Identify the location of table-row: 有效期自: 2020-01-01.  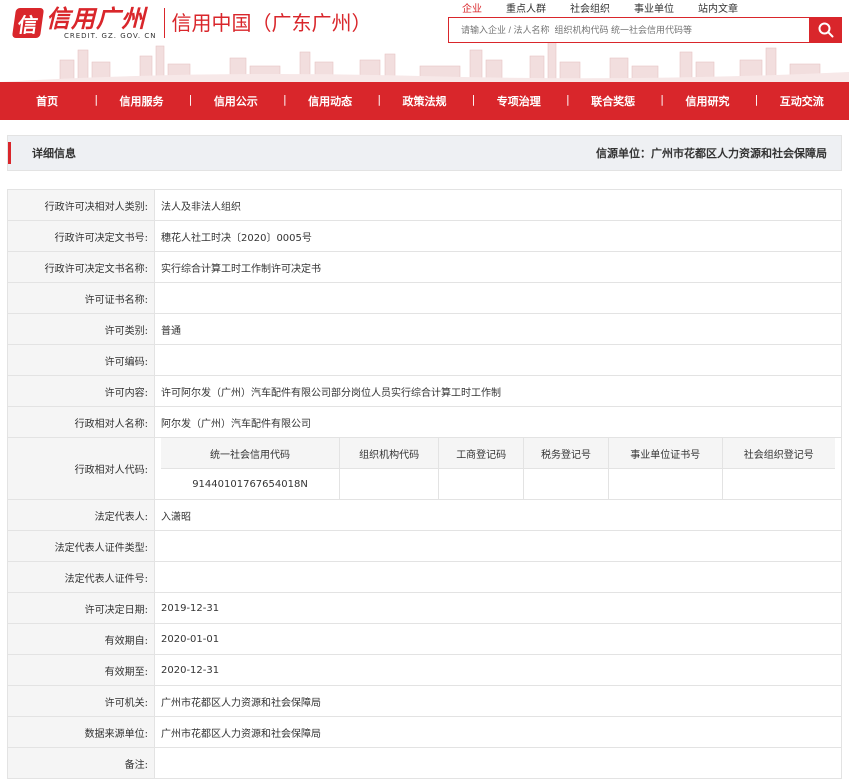
(424, 639).